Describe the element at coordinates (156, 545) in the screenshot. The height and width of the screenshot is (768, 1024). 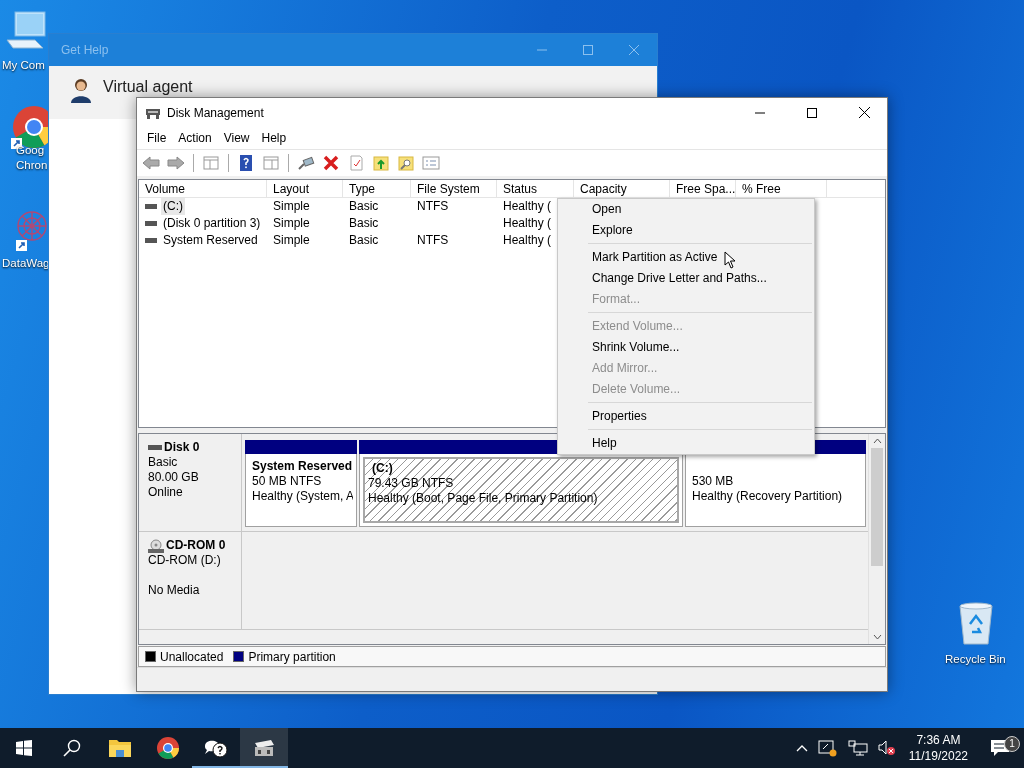
I see `cd-drive-icon` at that location.